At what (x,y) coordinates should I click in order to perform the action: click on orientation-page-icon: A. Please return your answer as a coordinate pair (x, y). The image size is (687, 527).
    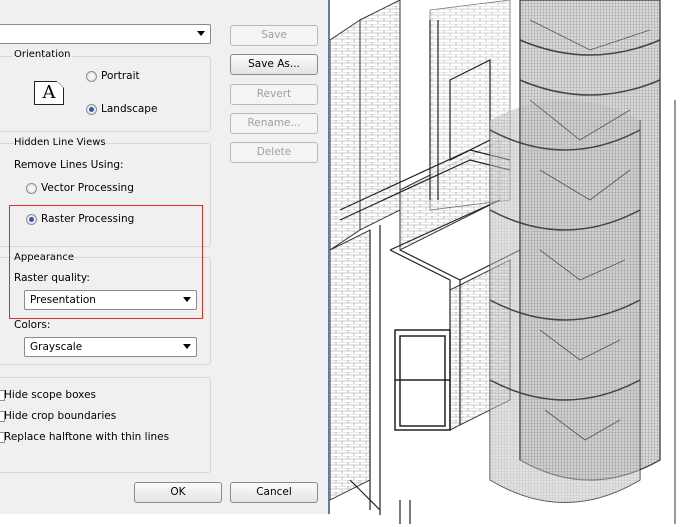
    Looking at the image, I should click on (49, 93).